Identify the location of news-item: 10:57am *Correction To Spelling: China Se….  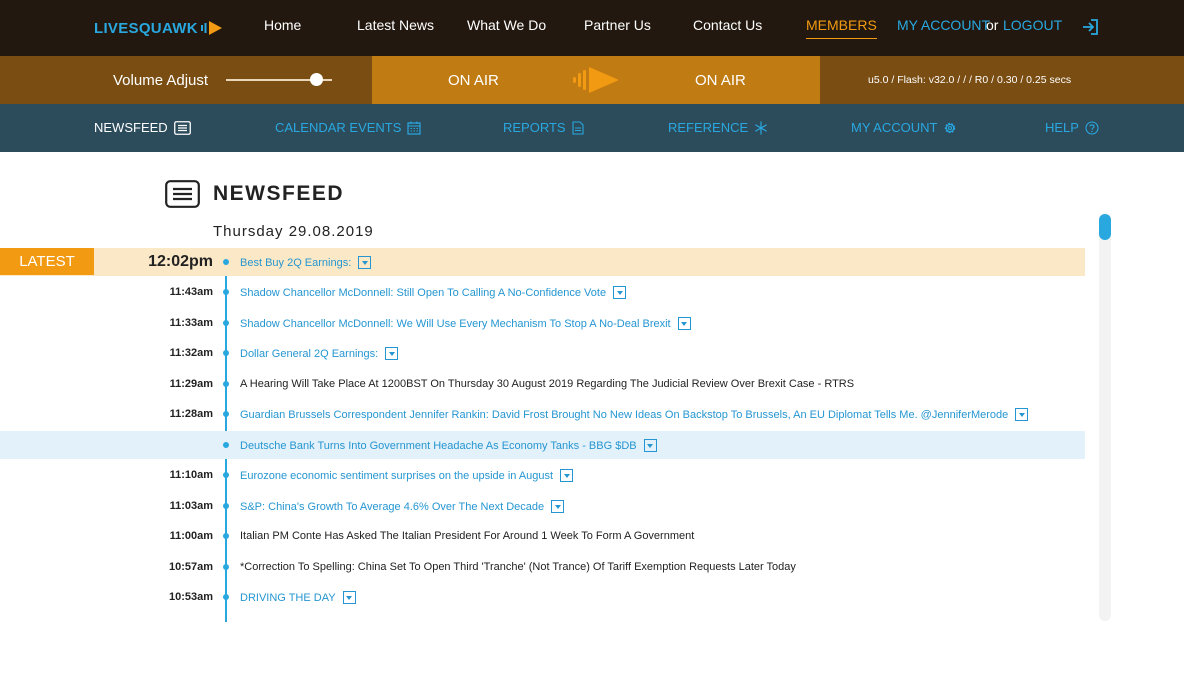
(542, 567).